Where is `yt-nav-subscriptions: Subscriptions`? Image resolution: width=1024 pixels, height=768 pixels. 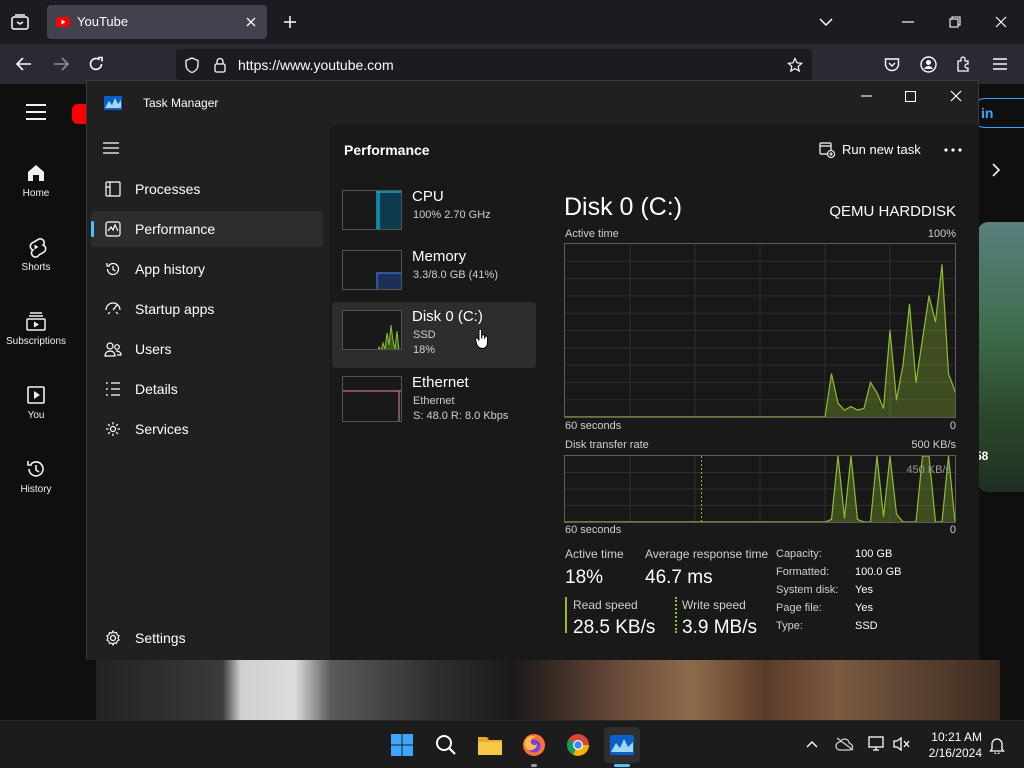 yt-nav-subscriptions: Subscriptions is located at coordinates (36, 328).